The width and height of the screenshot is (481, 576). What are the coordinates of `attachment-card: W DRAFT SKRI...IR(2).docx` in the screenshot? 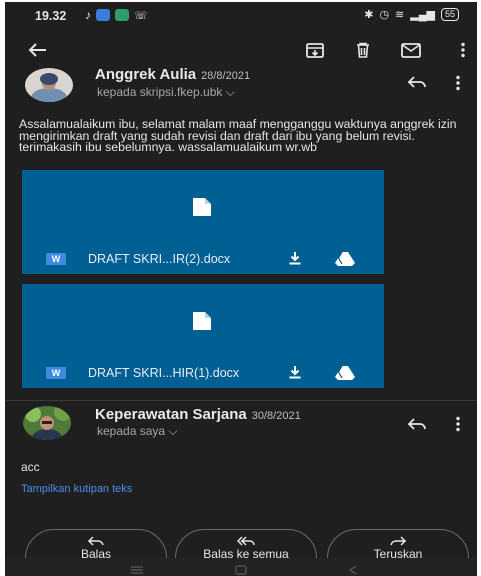 It's located at (203, 222).